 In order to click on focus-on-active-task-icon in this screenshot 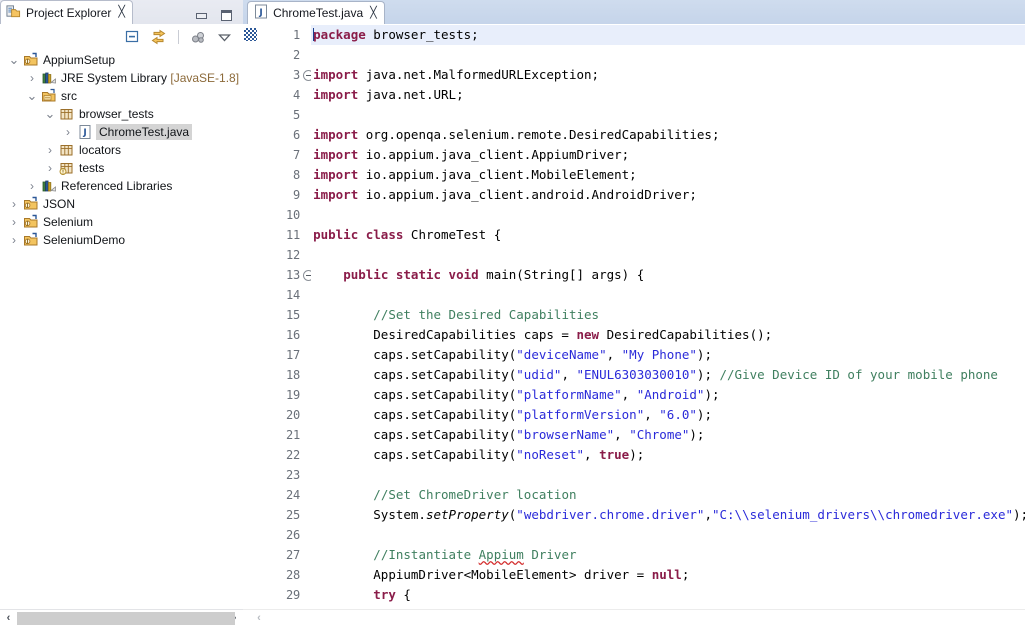, I will do `click(198, 37)`.